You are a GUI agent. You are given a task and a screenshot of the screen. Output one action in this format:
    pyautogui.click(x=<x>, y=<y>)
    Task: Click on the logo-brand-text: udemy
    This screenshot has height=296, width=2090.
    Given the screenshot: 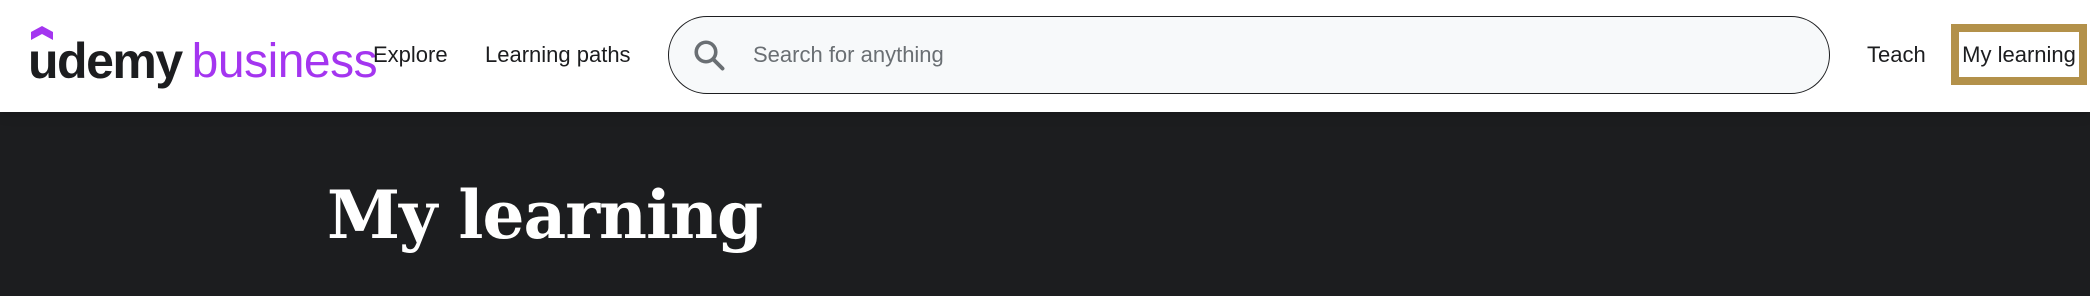 What is the action you would take?
    pyautogui.click(x=105, y=61)
    